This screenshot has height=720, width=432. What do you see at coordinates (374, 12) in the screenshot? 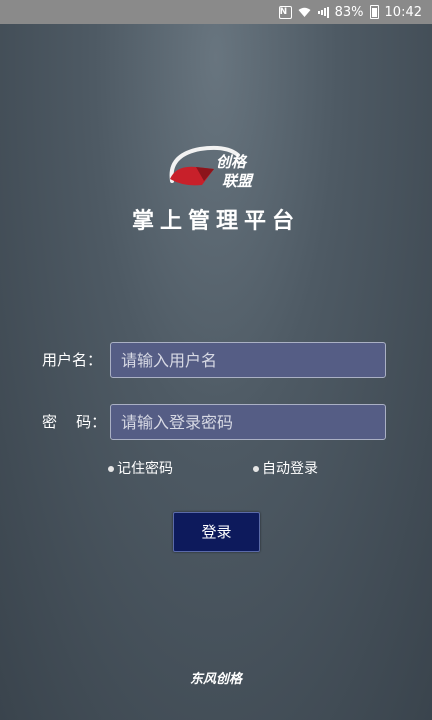
I see `battery-icon` at bounding box center [374, 12].